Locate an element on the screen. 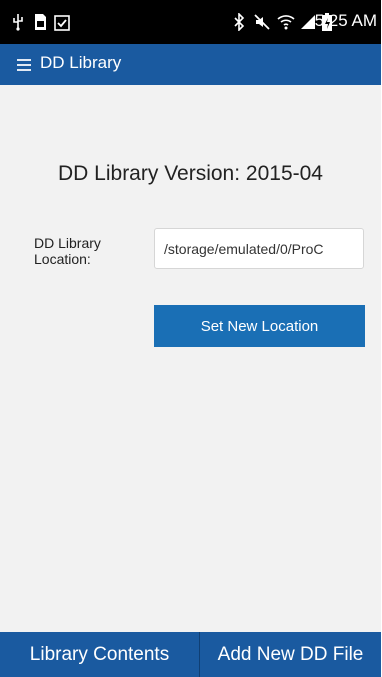 The height and width of the screenshot is (677, 382). usb-icon is located at coordinates (18, 22).